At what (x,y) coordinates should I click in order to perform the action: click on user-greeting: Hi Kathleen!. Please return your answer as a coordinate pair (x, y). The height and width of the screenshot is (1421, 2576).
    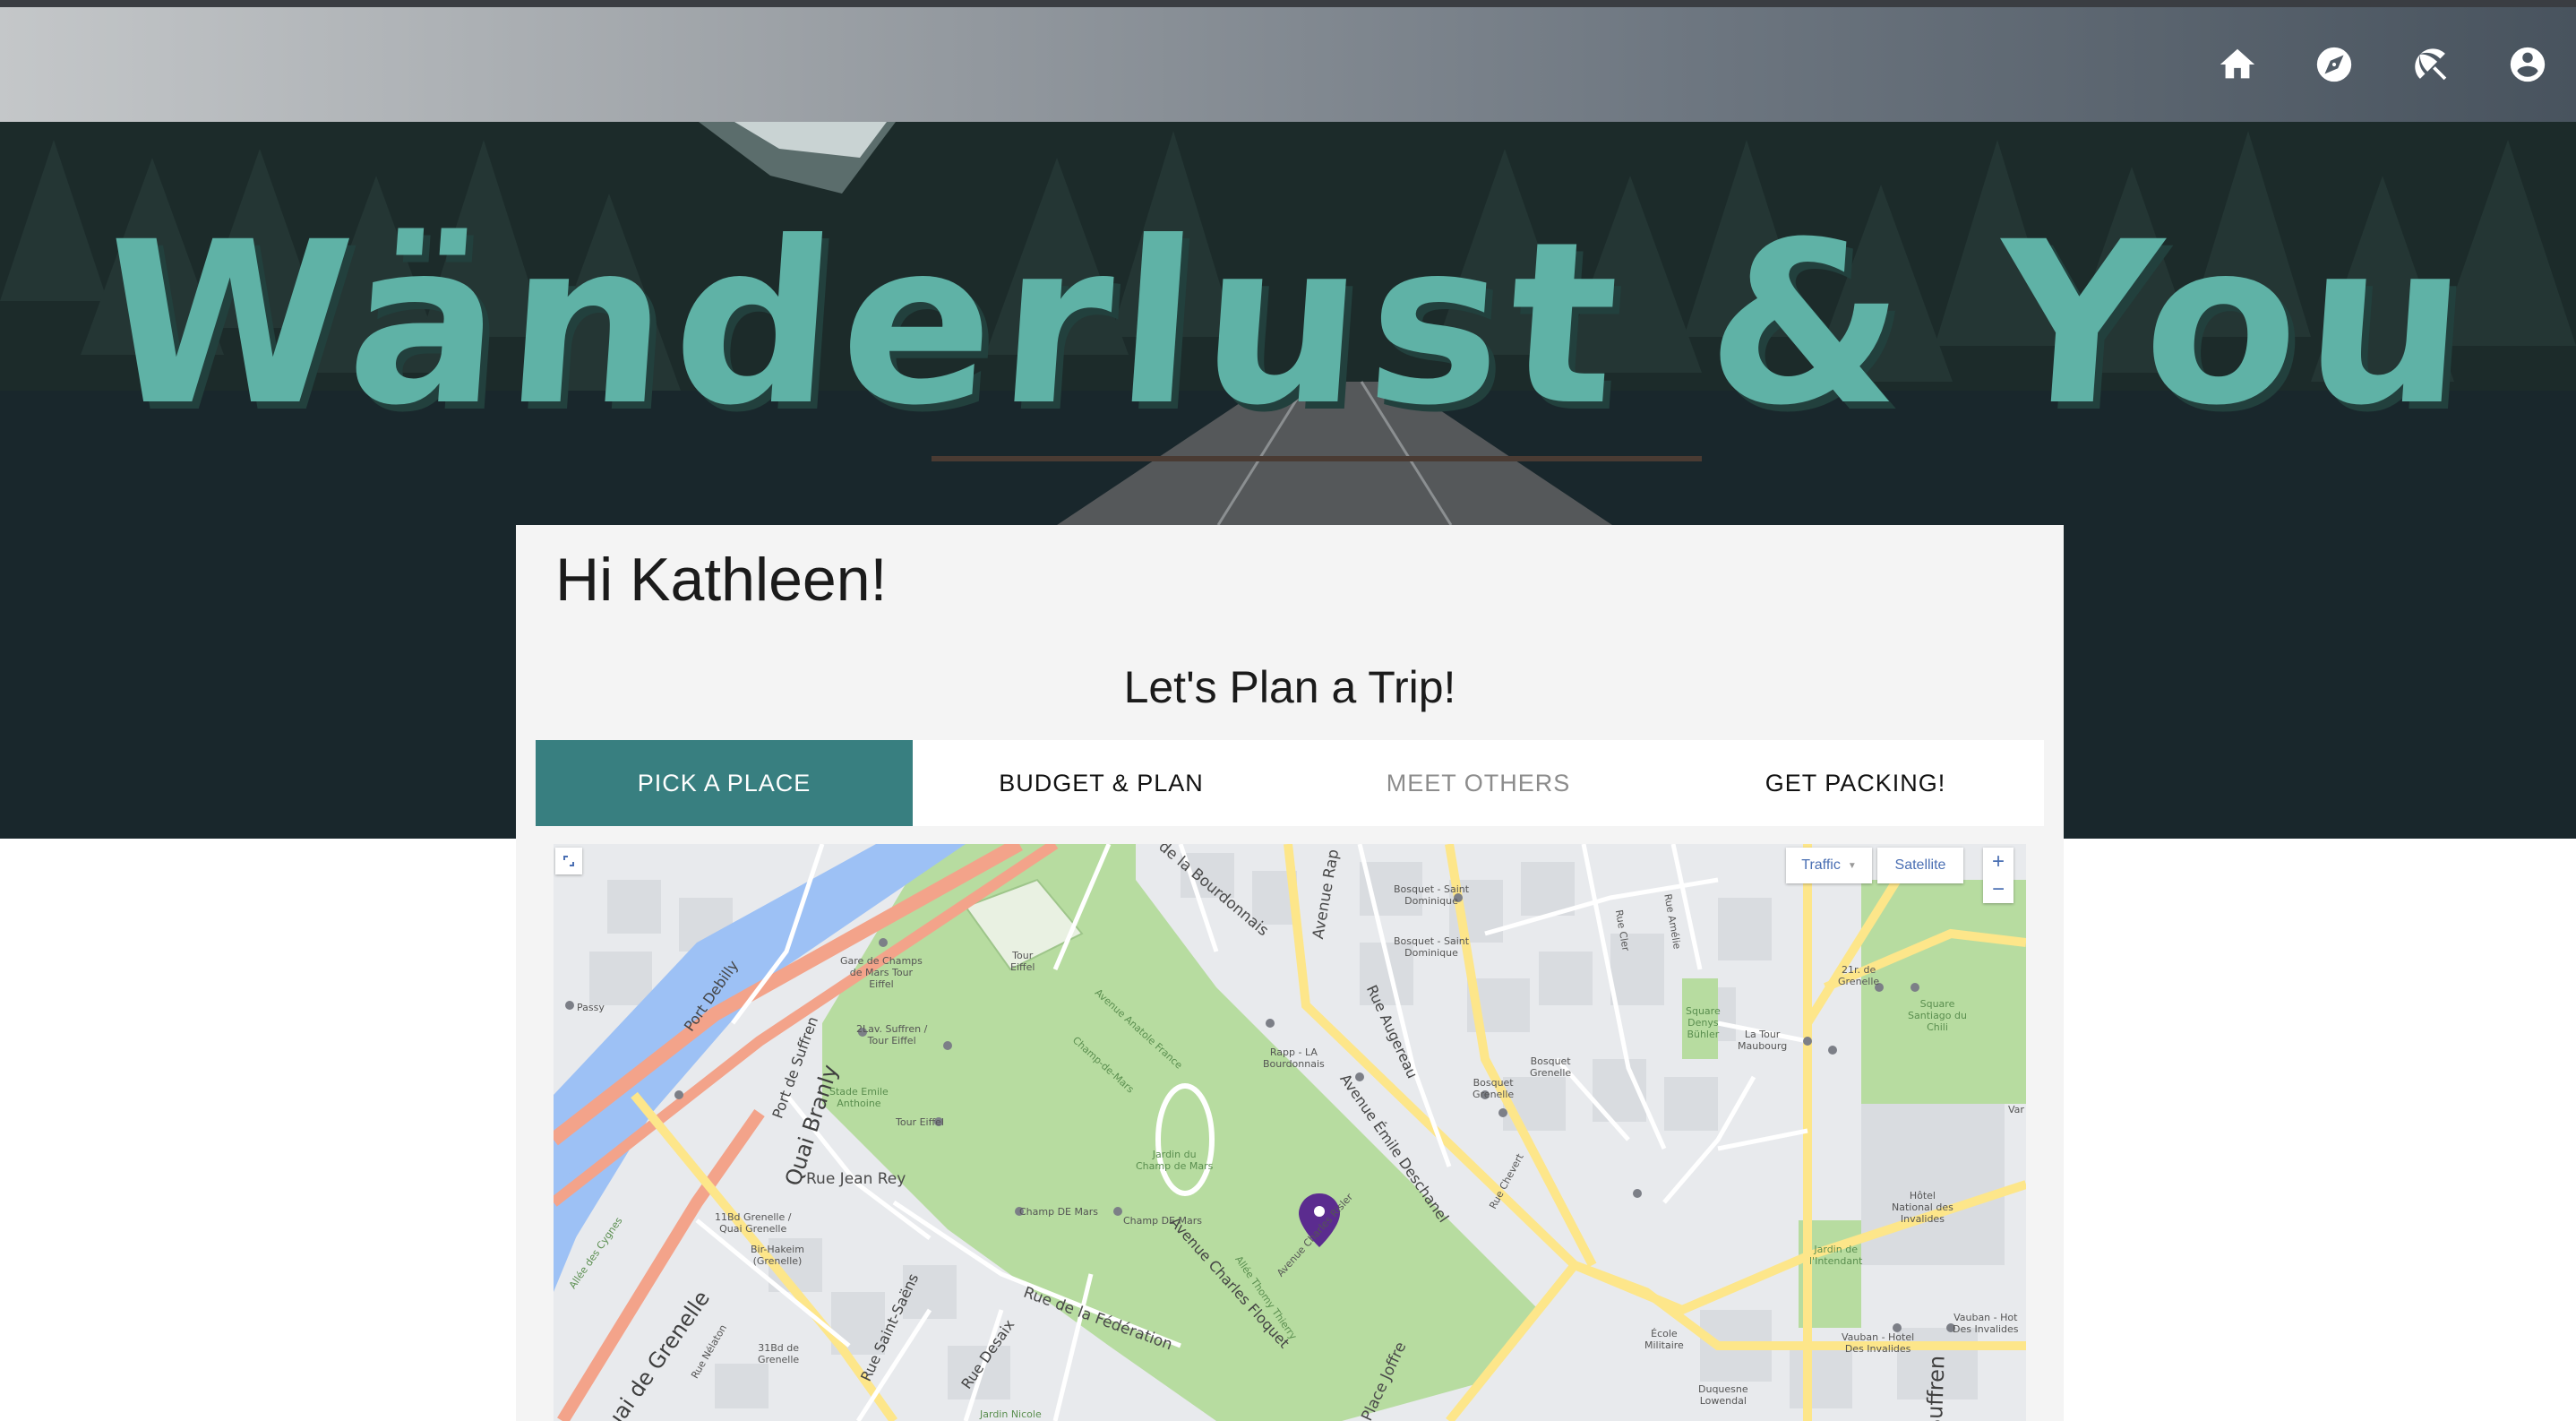
    Looking at the image, I should click on (721, 580).